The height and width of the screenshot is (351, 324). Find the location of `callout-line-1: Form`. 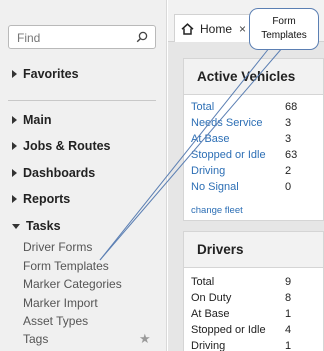

callout-line-1: Form is located at coordinates (284, 21).